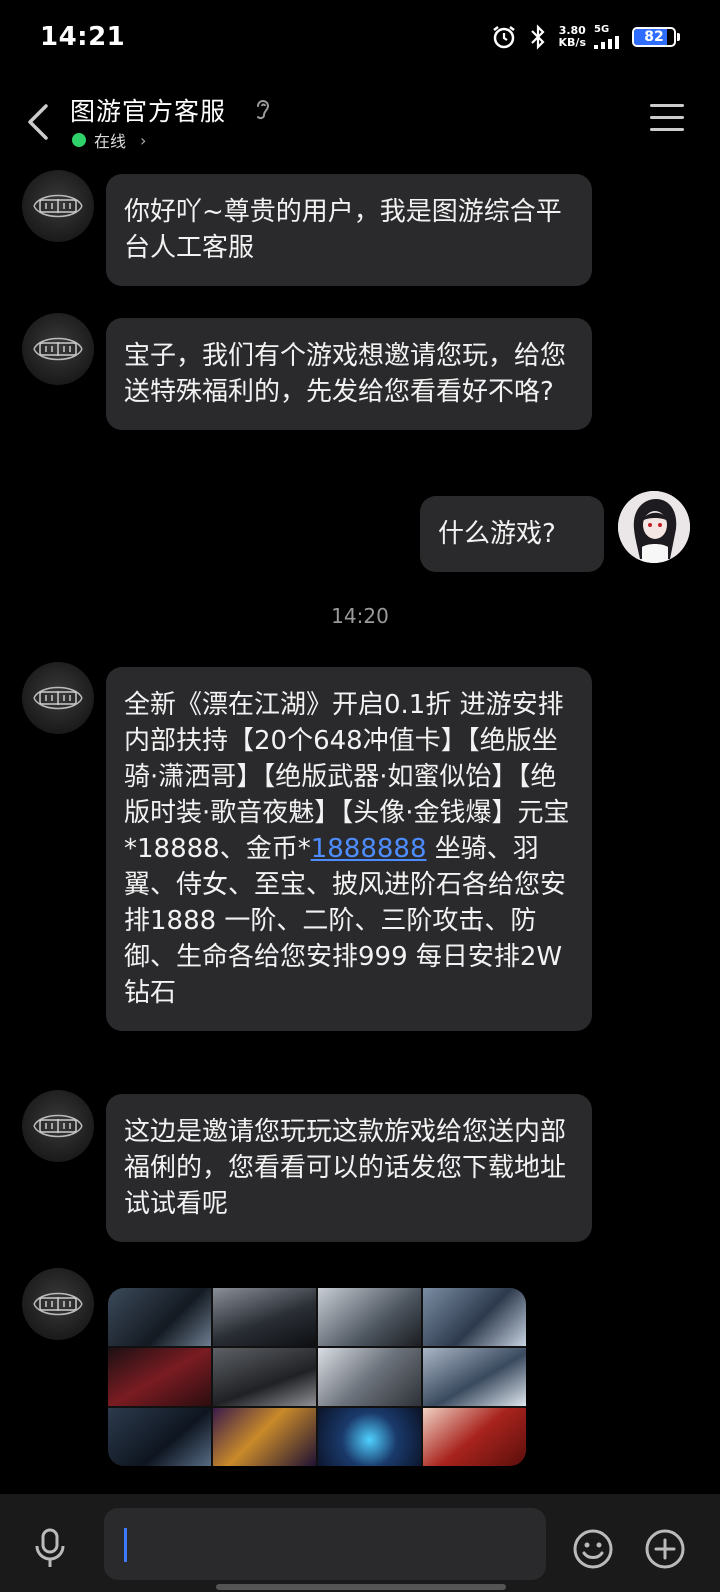 Image resolution: width=720 pixels, height=1592 pixels. I want to click on emoji-icon, so click(593, 1549).